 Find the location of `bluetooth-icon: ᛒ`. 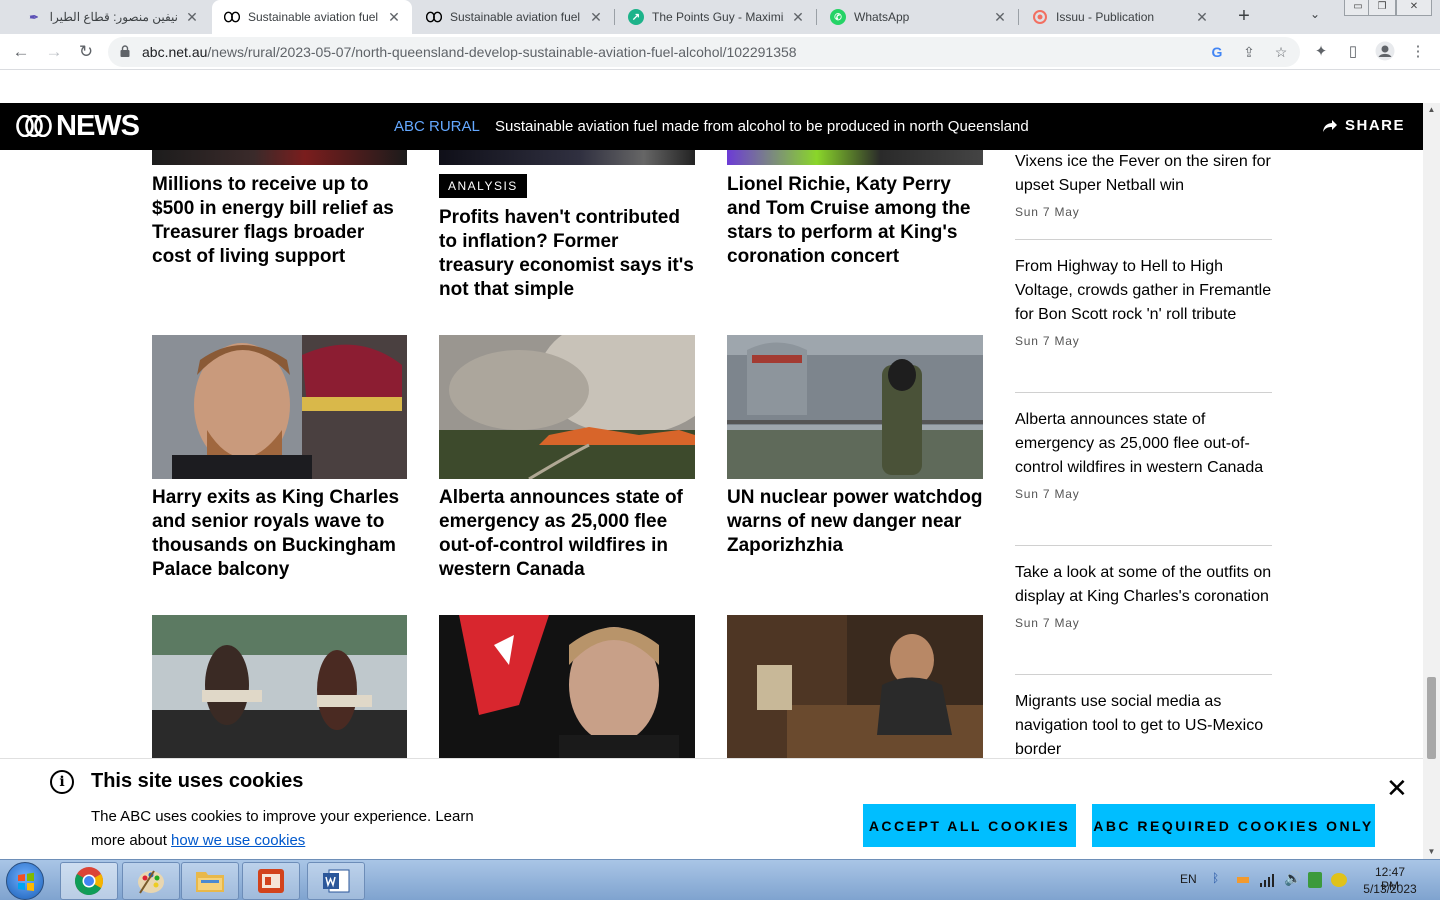

bluetooth-icon: ᛒ is located at coordinates (1215, 878).